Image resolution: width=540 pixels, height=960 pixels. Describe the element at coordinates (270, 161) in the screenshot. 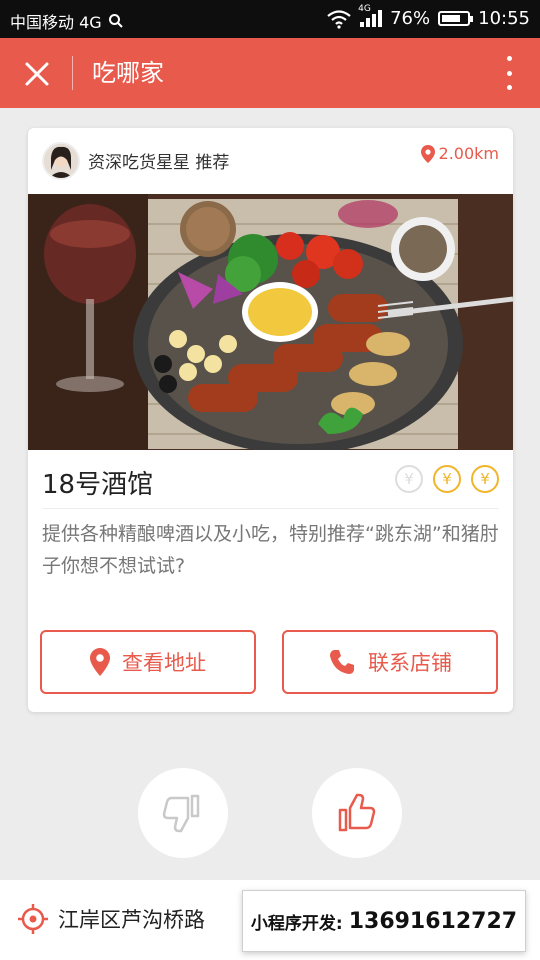

I see `card-header: 资深吃货星星 推荐 2.00km` at that location.